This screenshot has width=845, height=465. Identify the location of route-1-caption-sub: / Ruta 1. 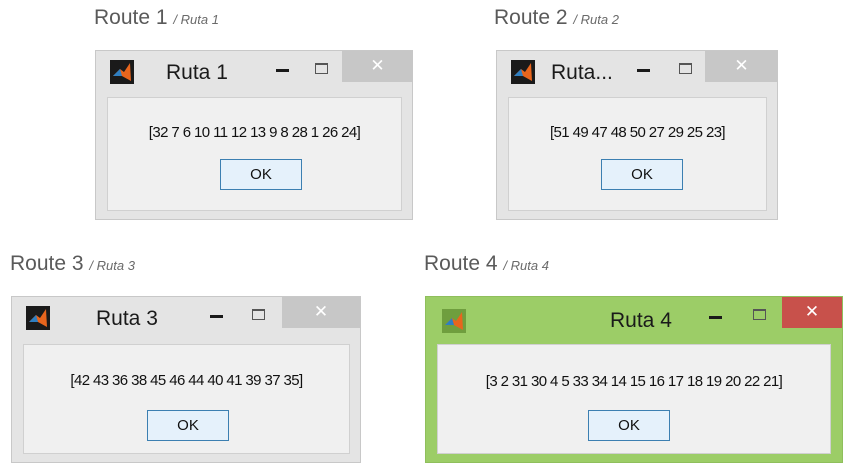
(196, 19).